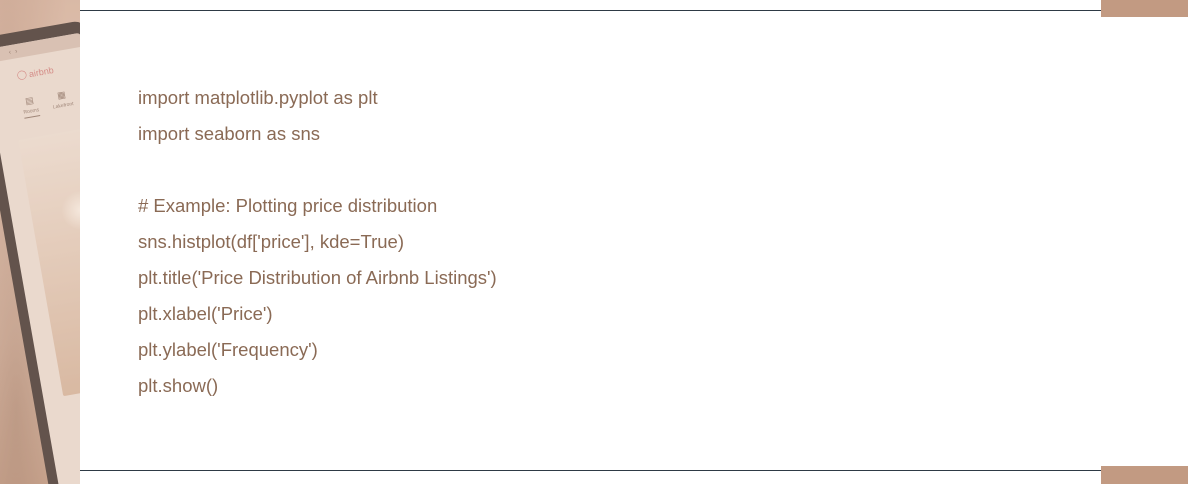 This screenshot has height=484, width=1202. What do you see at coordinates (205, 313) in the screenshot?
I see `code-line-7: plt.xlabel('Price')` at bounding box center [205, 313].